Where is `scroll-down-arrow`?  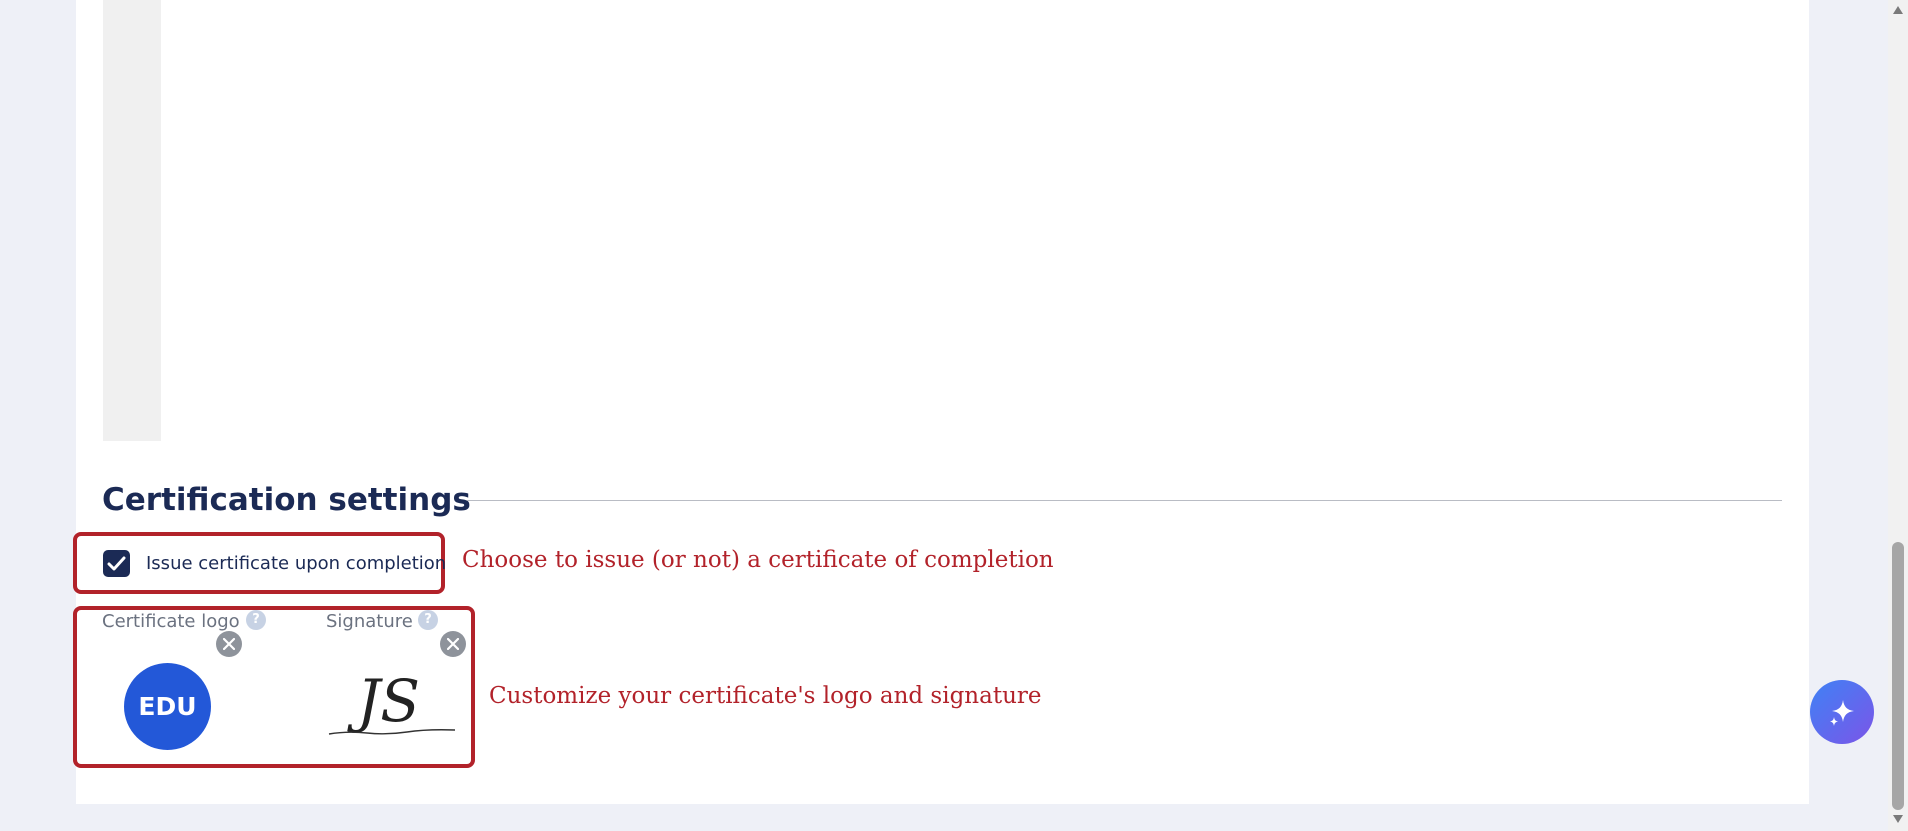
scroll-down-arrow is located at coordinates (1898, 819).